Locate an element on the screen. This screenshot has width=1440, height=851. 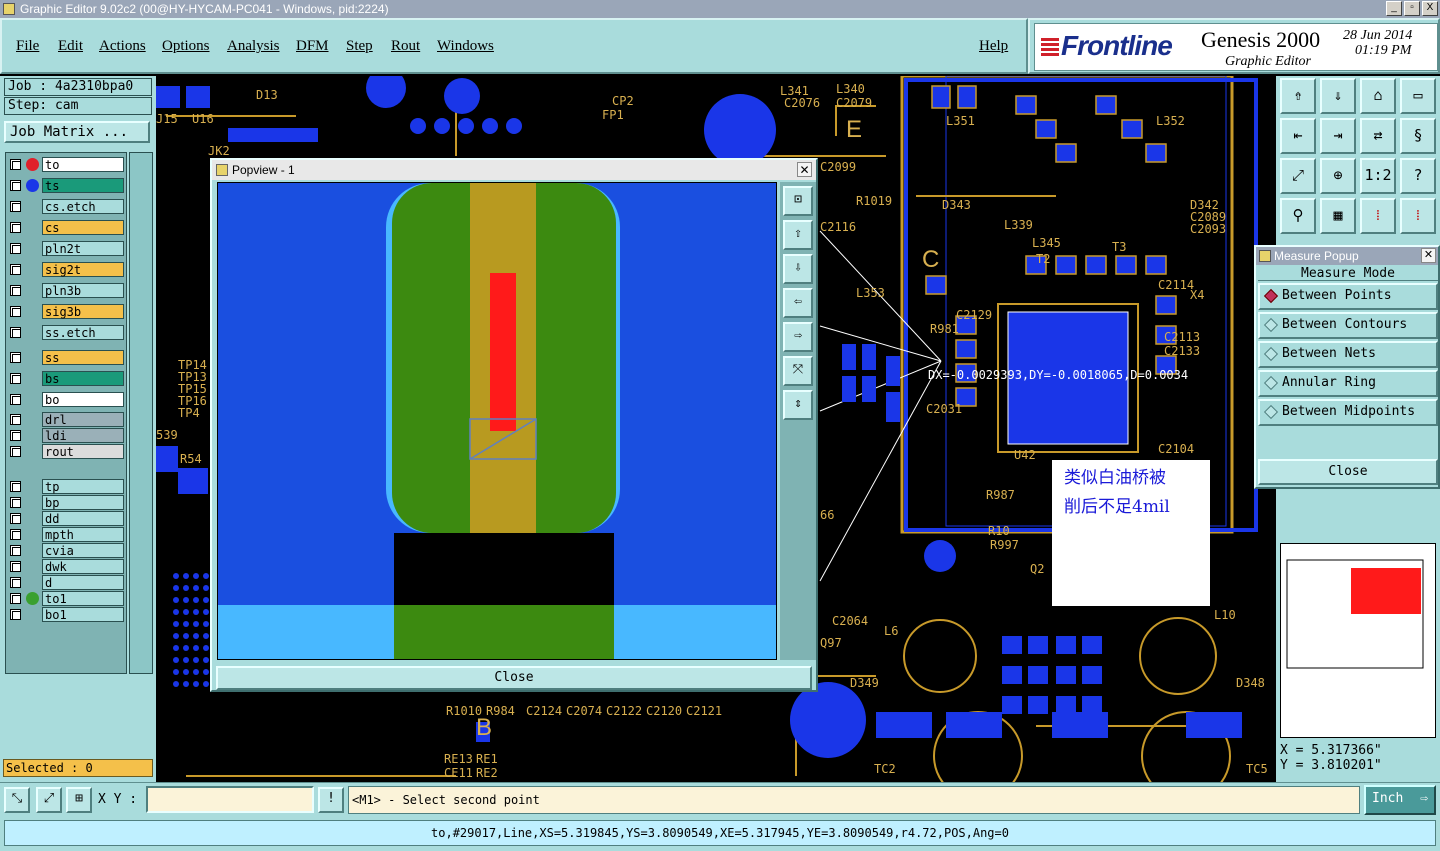
layer-row: sig3b is located at coordinates (67, 311).